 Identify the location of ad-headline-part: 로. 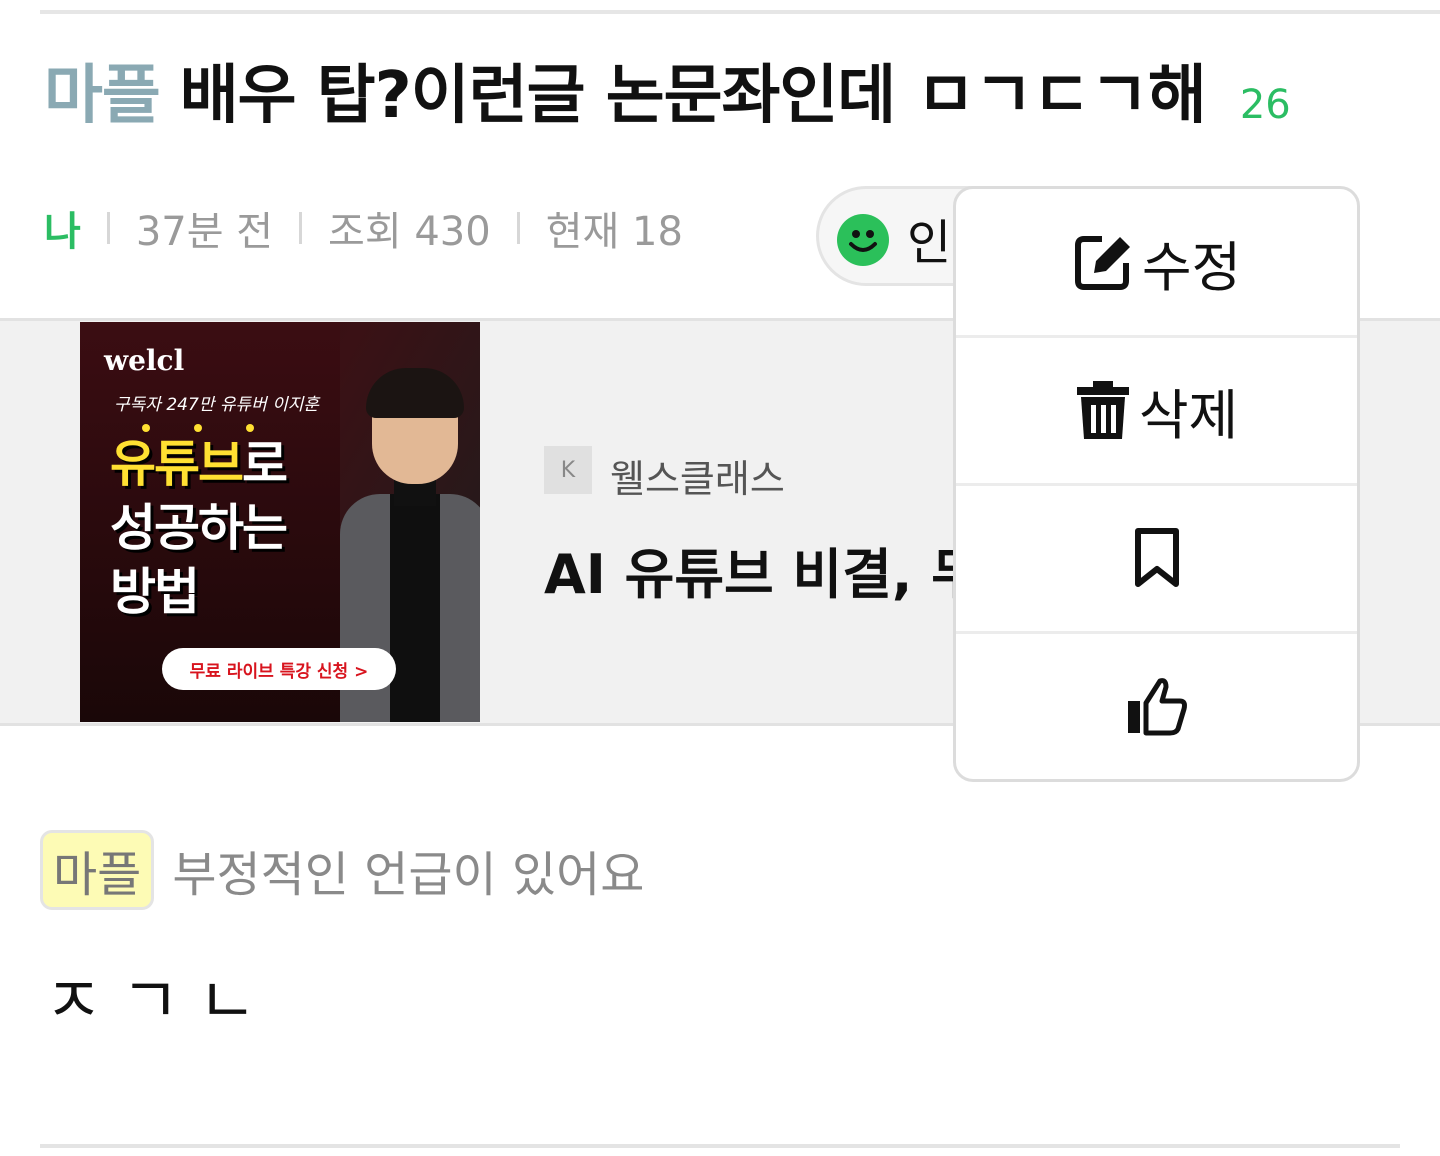
(265, 464).